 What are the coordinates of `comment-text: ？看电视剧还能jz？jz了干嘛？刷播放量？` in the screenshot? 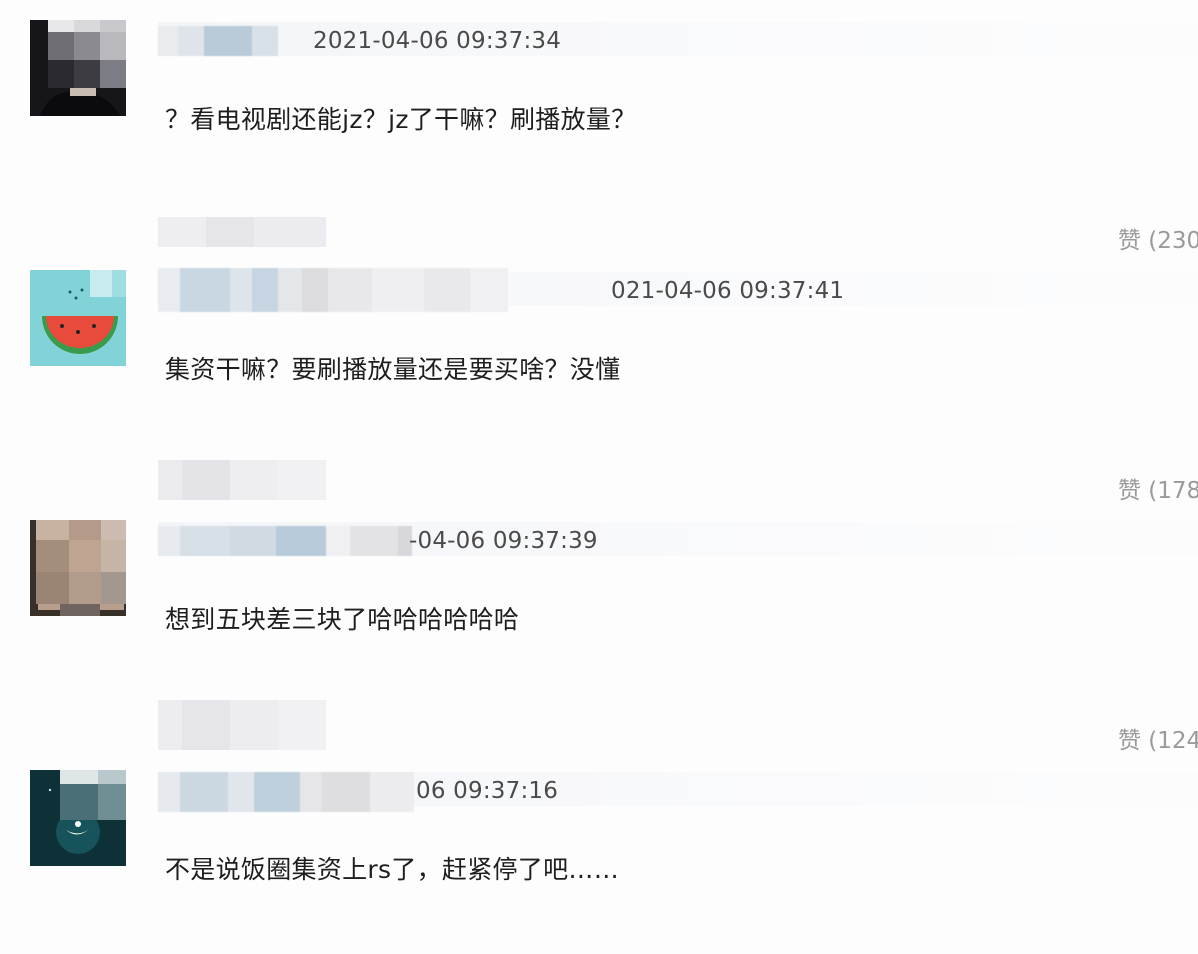 It's located at (401, 119).